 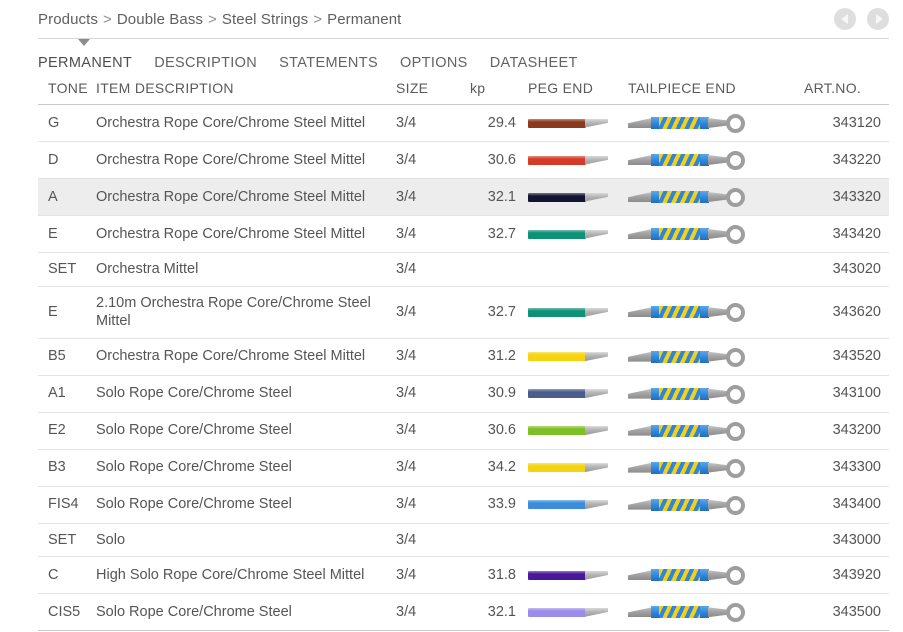 What do you see at coordinates (845, 19) in the screenshot?
I see `previous-page-button` at bounding box center [845, 19].